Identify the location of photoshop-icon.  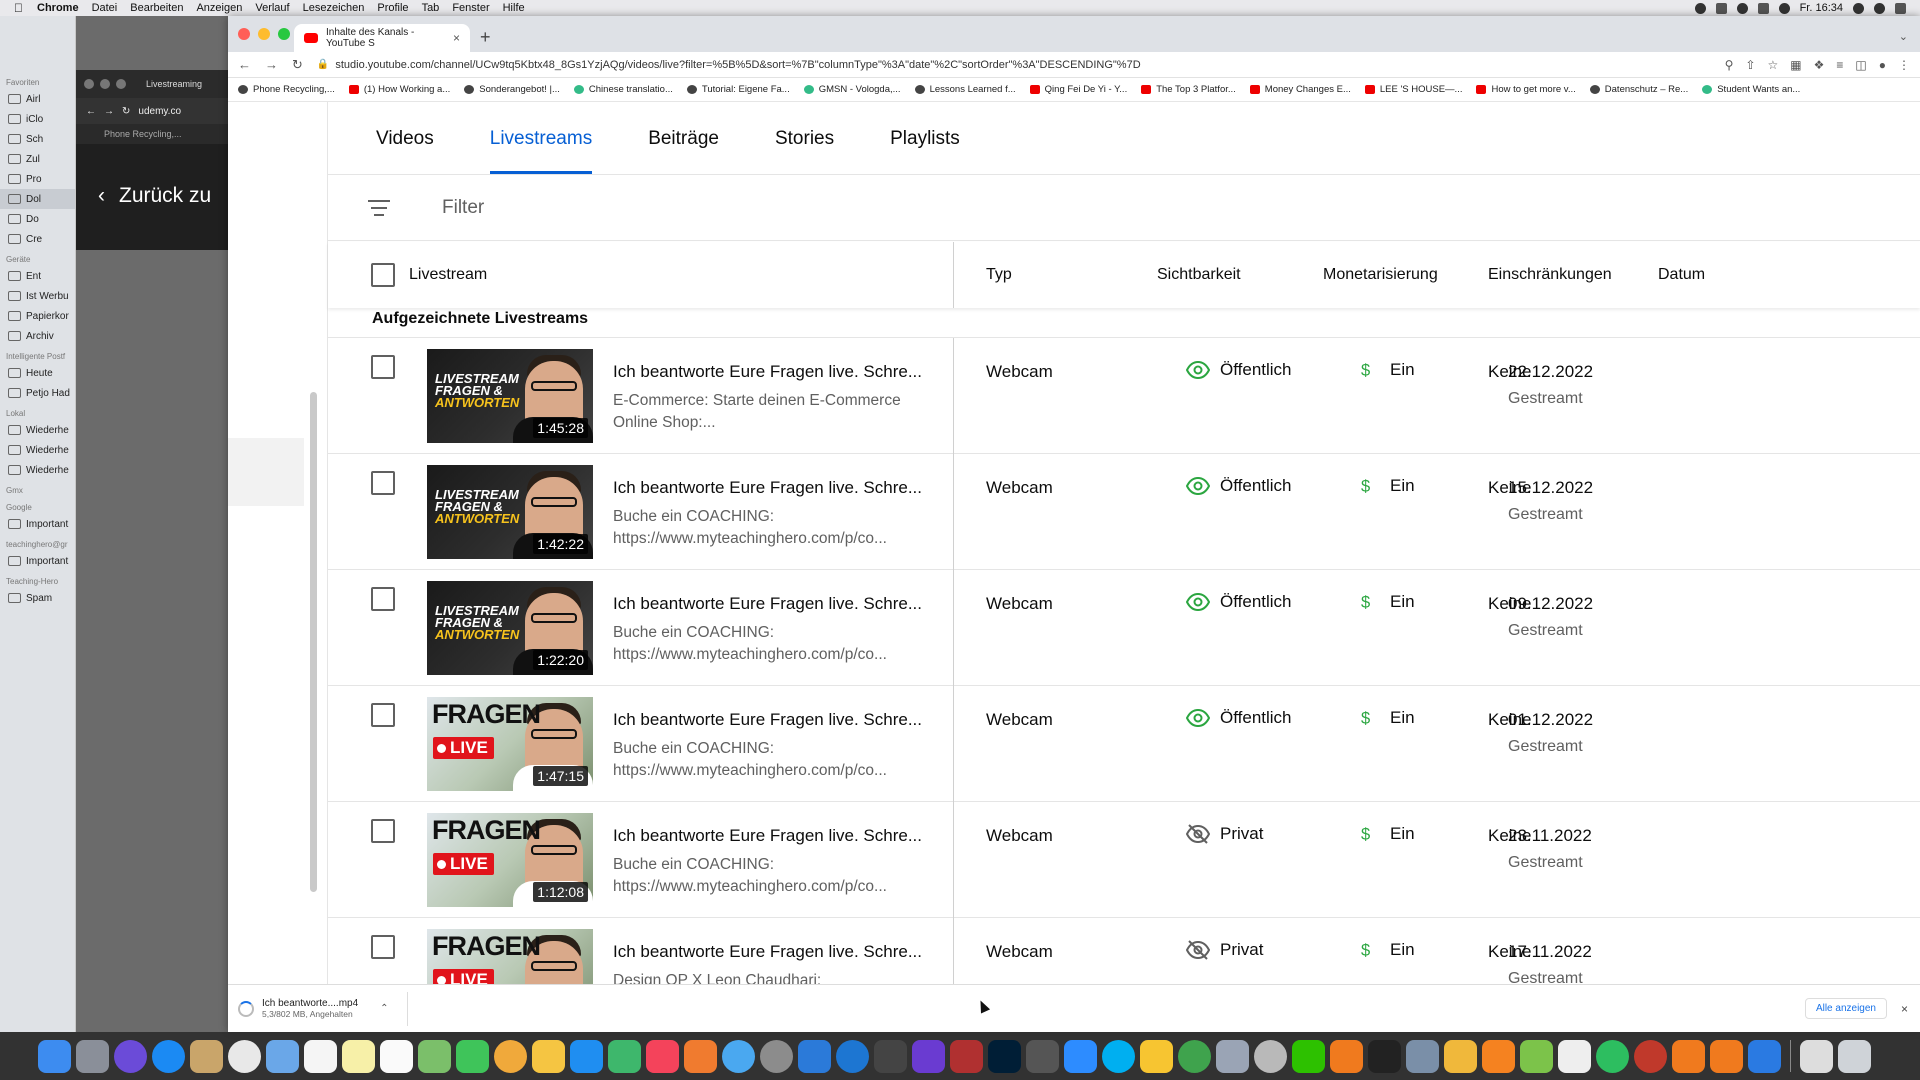
(1004, 1056).